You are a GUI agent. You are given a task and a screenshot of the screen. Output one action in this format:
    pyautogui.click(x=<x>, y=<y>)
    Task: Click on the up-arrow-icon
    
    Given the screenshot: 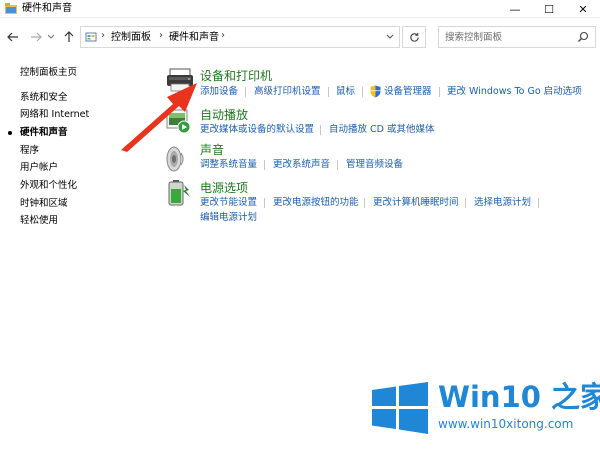 What is the action you would take?
    pyautogui.click(x=69, y=36)
    